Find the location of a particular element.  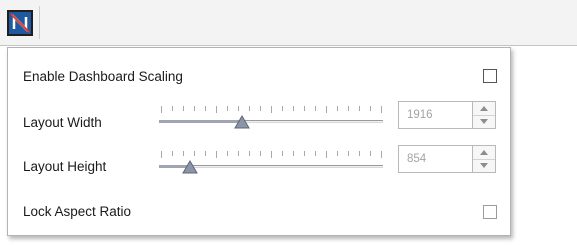

layout-height-slider-thumb is located at coordinates (190, 167).